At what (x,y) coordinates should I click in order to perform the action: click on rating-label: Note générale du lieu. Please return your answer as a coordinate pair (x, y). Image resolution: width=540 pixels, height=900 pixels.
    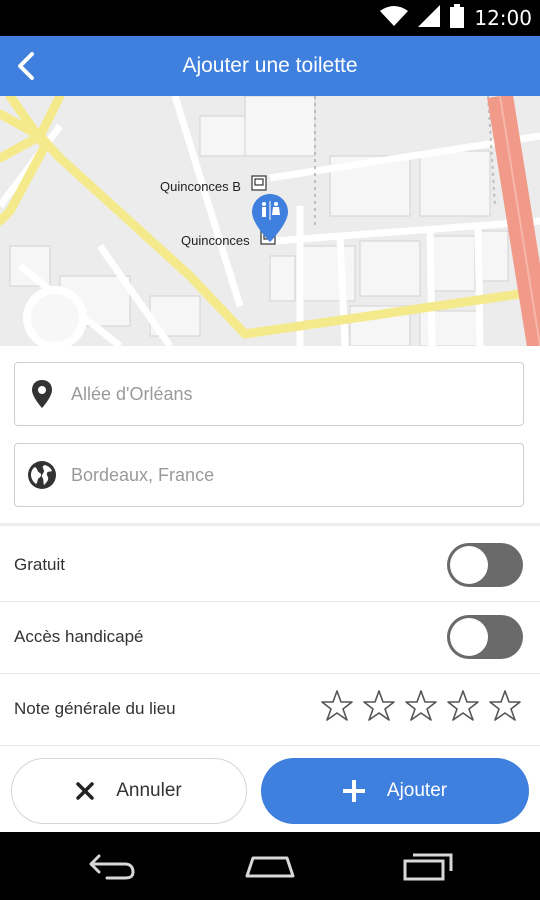
    Looking at the image, I should click on (95, 708).